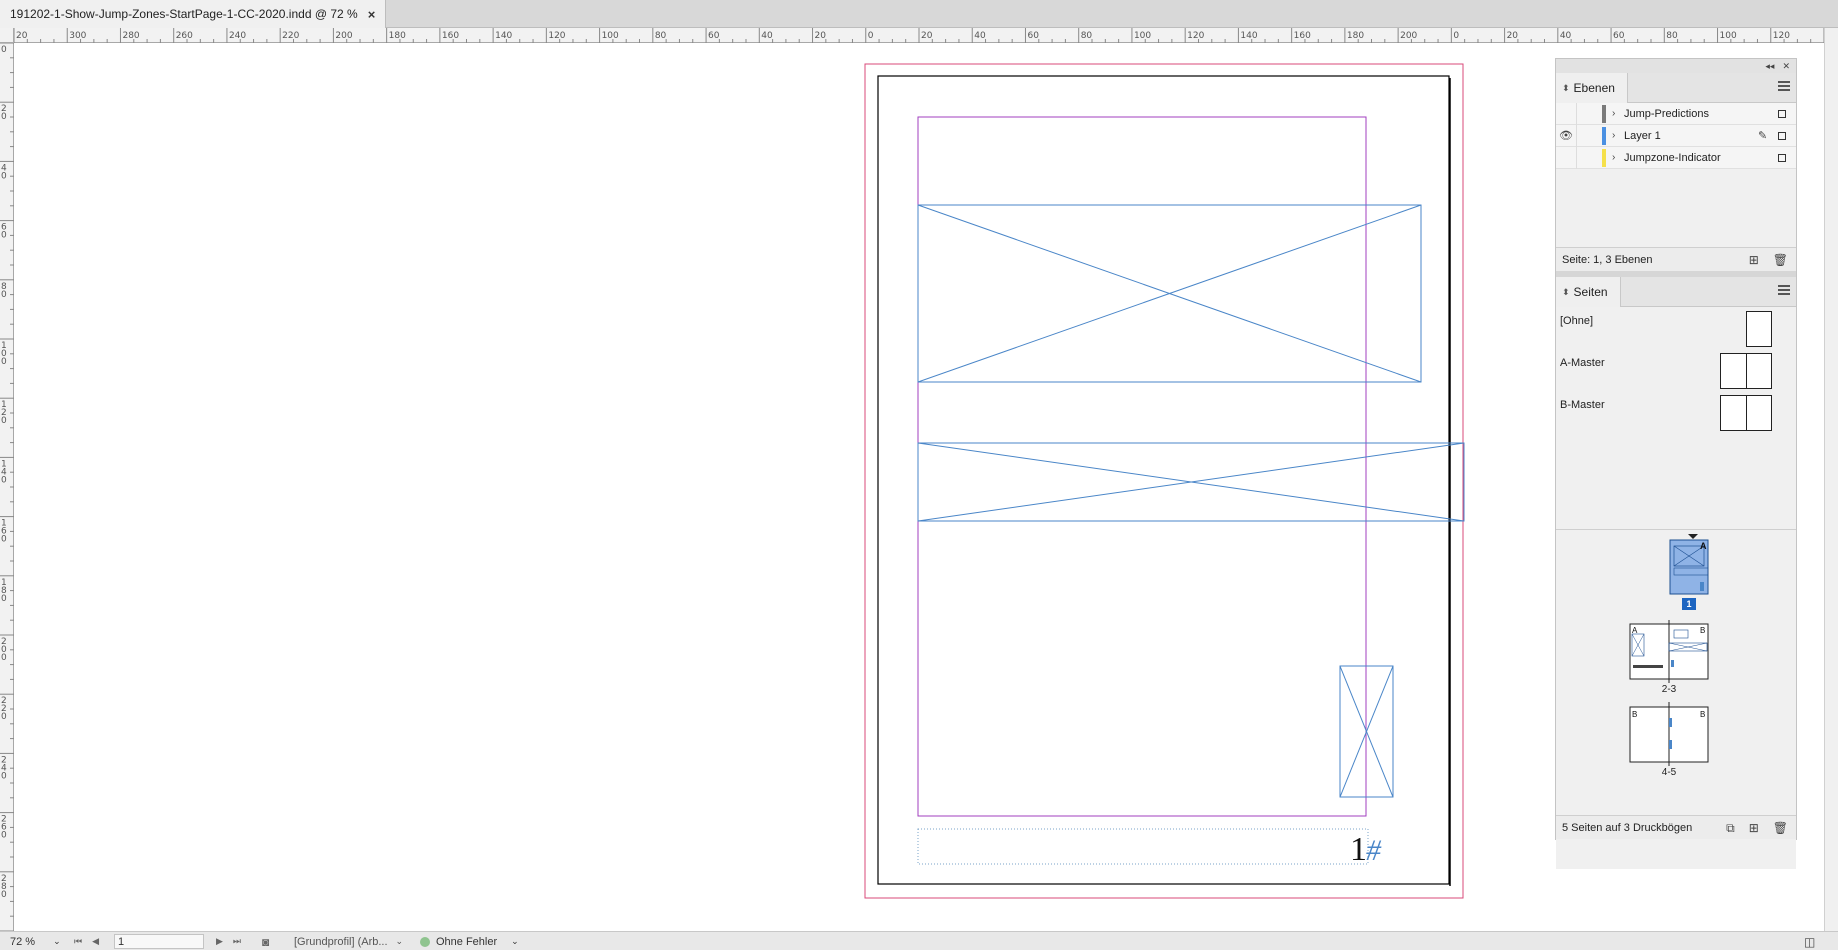 This screenshot has width=1838, height=950. What do you see at coordinates (159, 941) in the screenshot?
I see `page-number-field: 1` at bounding box center [159, 941].